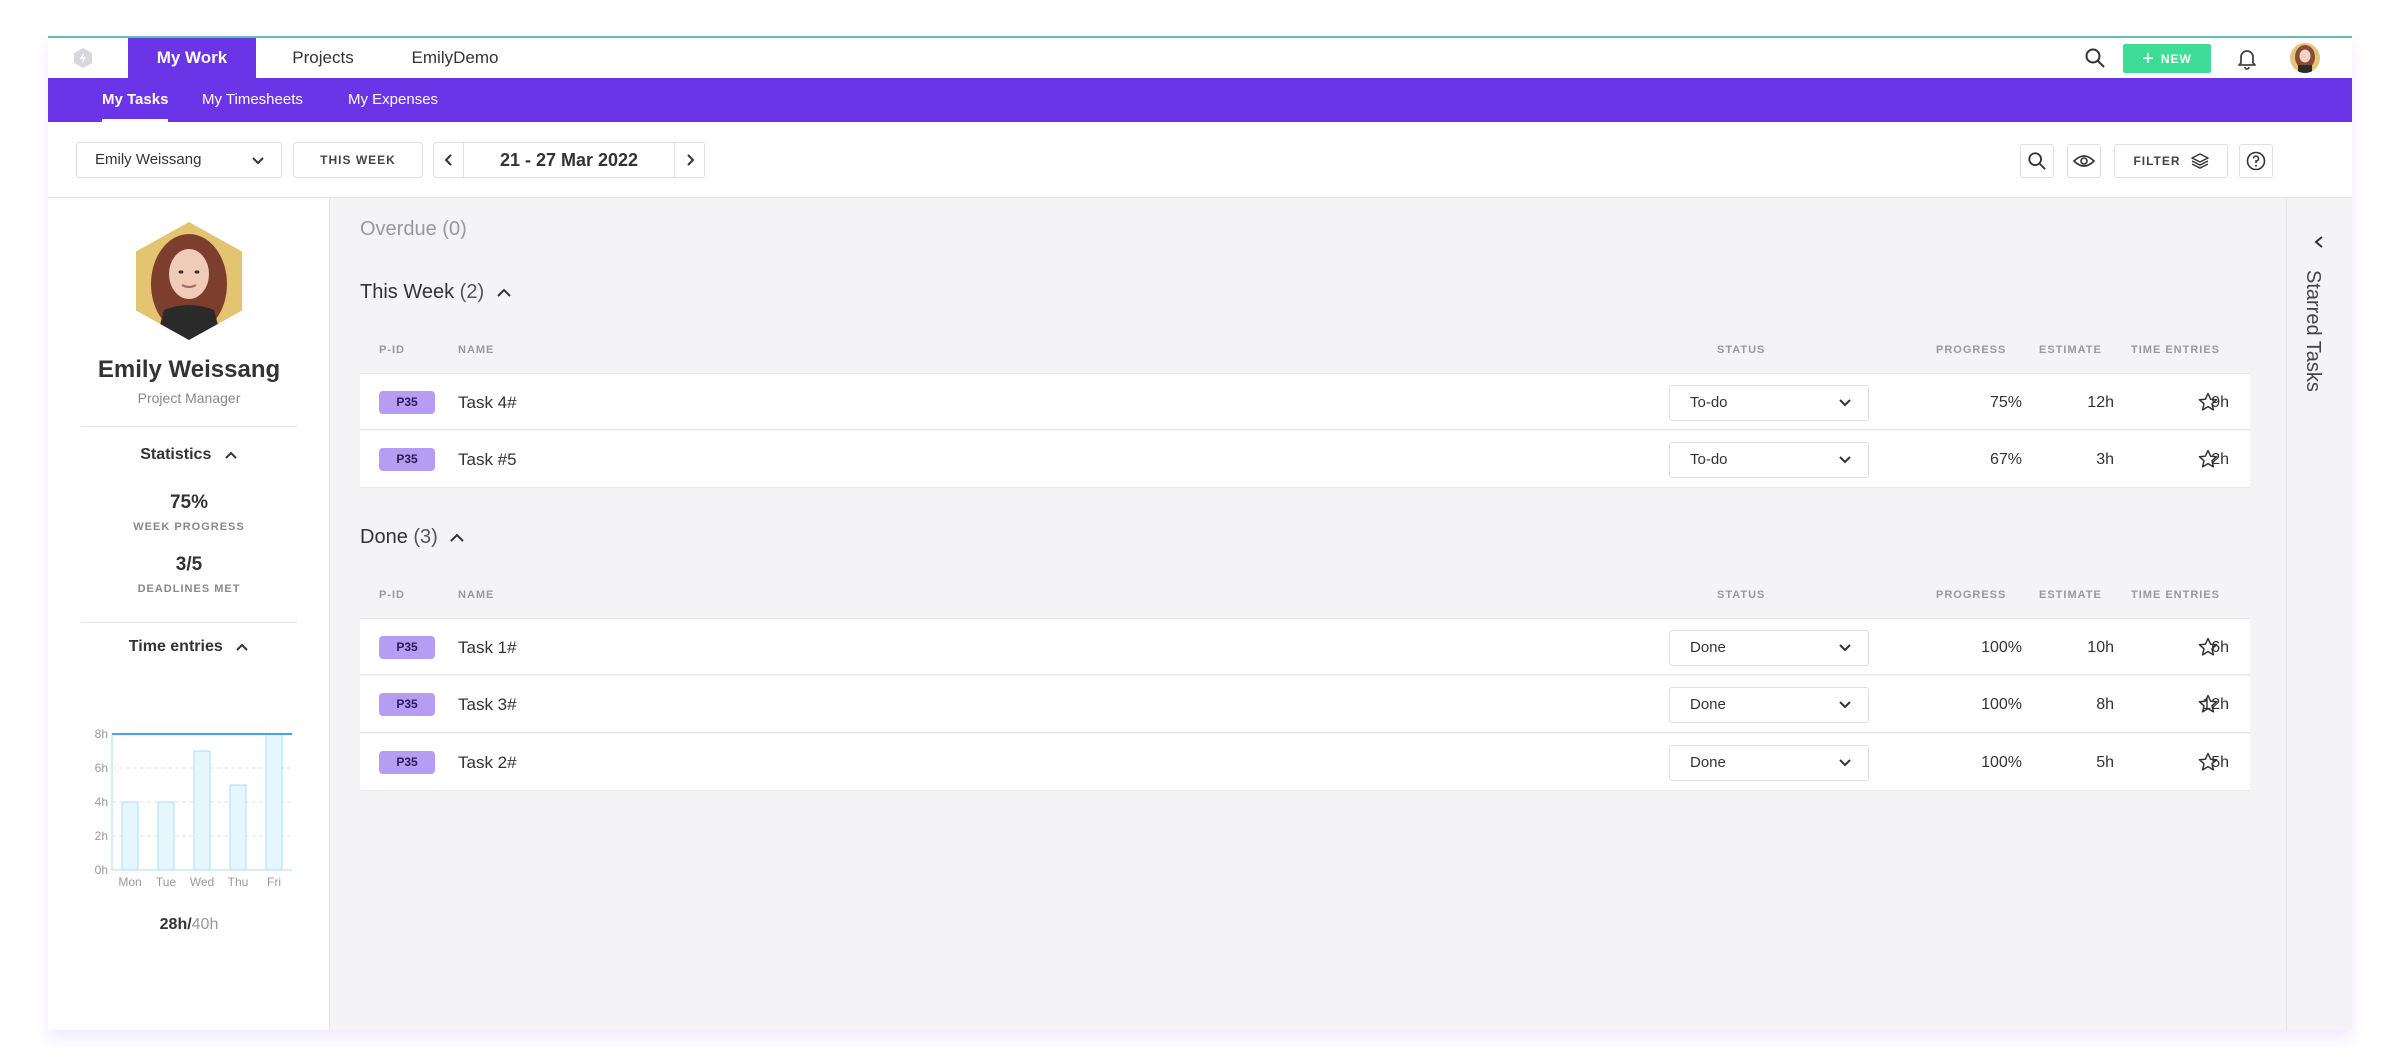 This screenshot has width=2400, height=1064. What do you see at coordinates (135, 100) in the screenshot?
I see `subtab-my-tasks: My Tasks` at bounding box center [135, 100].